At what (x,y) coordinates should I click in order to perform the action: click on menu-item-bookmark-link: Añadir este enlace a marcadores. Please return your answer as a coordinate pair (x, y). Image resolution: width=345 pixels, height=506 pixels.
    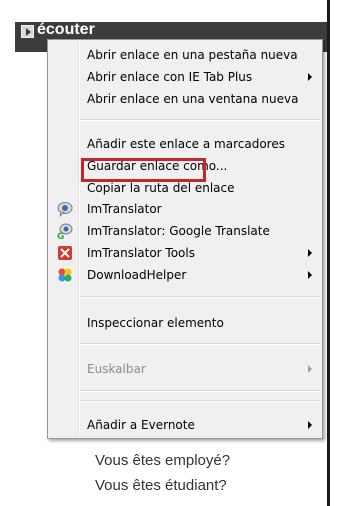
    Looking at the image, I should click on (185, 144).